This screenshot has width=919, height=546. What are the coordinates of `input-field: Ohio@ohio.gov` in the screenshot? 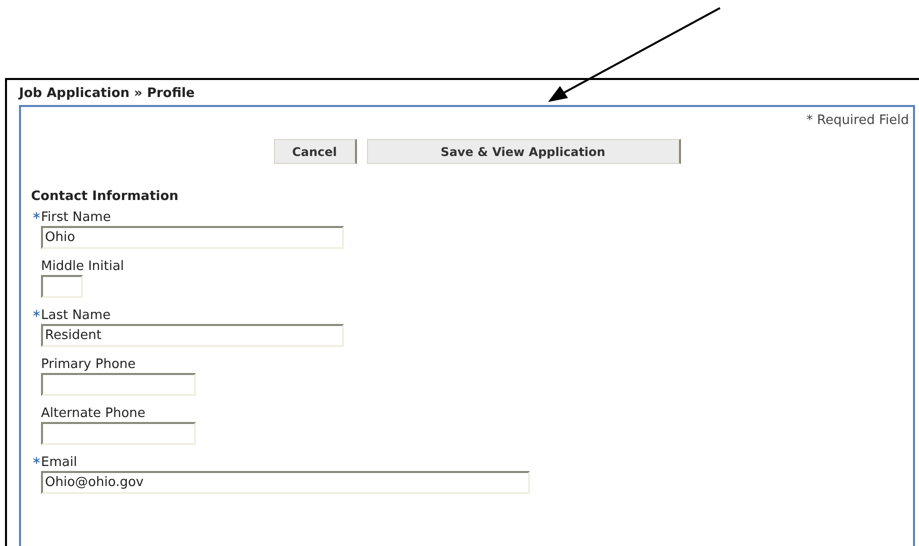 It's located at (285, 482).